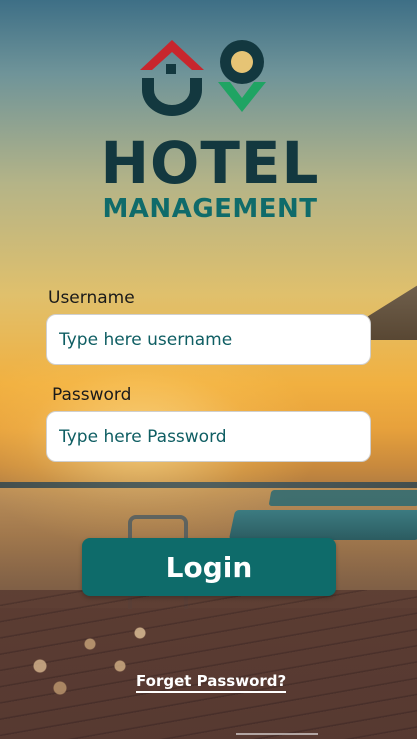 Image resolution: width=417 pixels, height=739 pixels. I want to click on pebble-border, so click(100, 655).